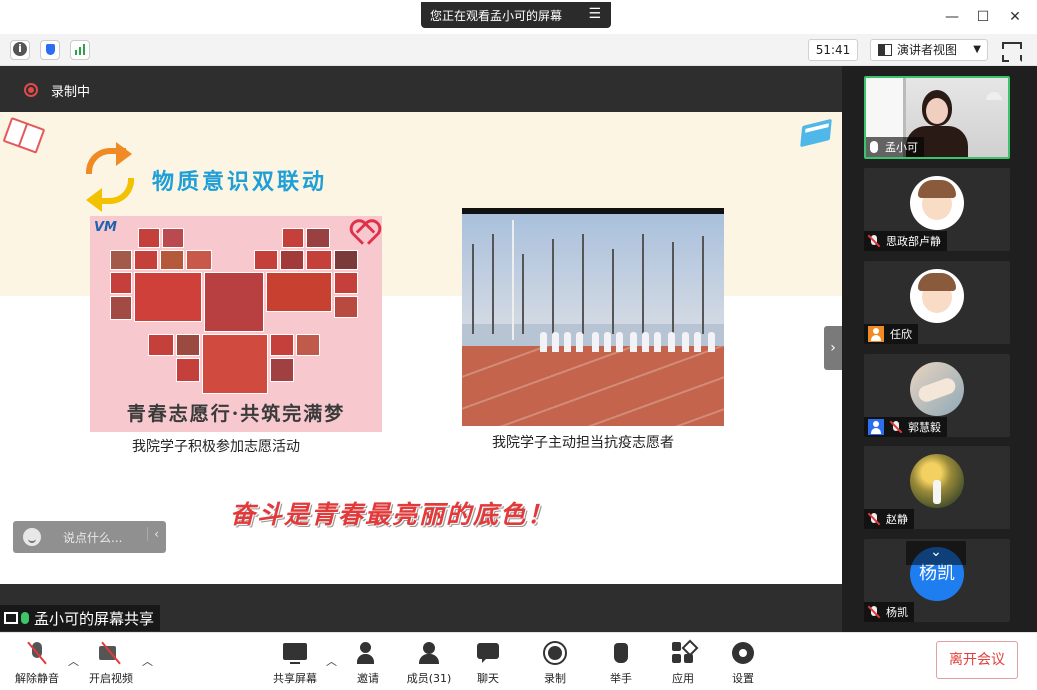  I want to click on apps-icon, so click(683, 653).